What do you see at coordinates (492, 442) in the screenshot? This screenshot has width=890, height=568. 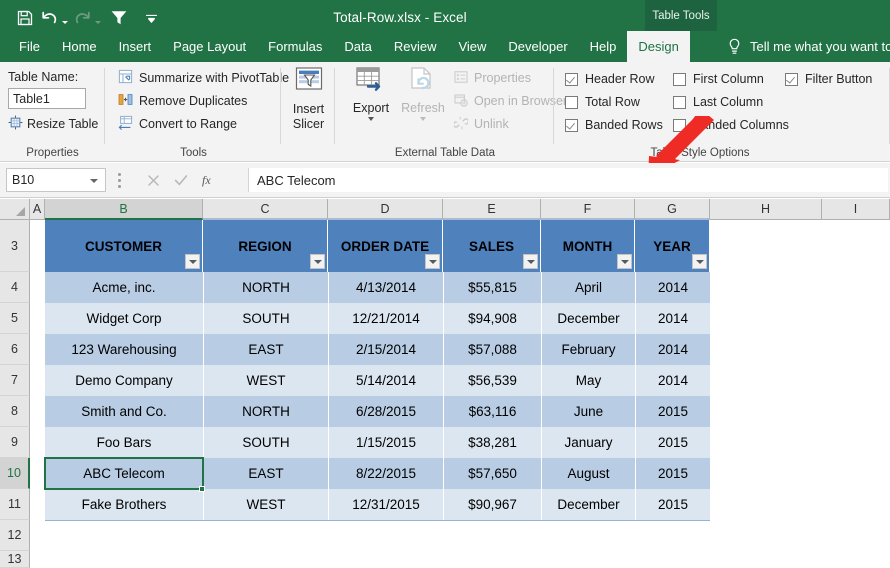 I see `cell-e9: $38,281` at bounding box center [492, 442].